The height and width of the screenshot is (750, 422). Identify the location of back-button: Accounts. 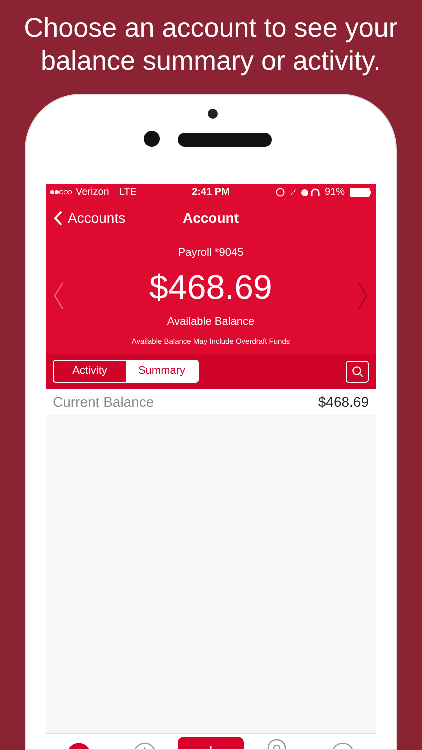
(90, 218).